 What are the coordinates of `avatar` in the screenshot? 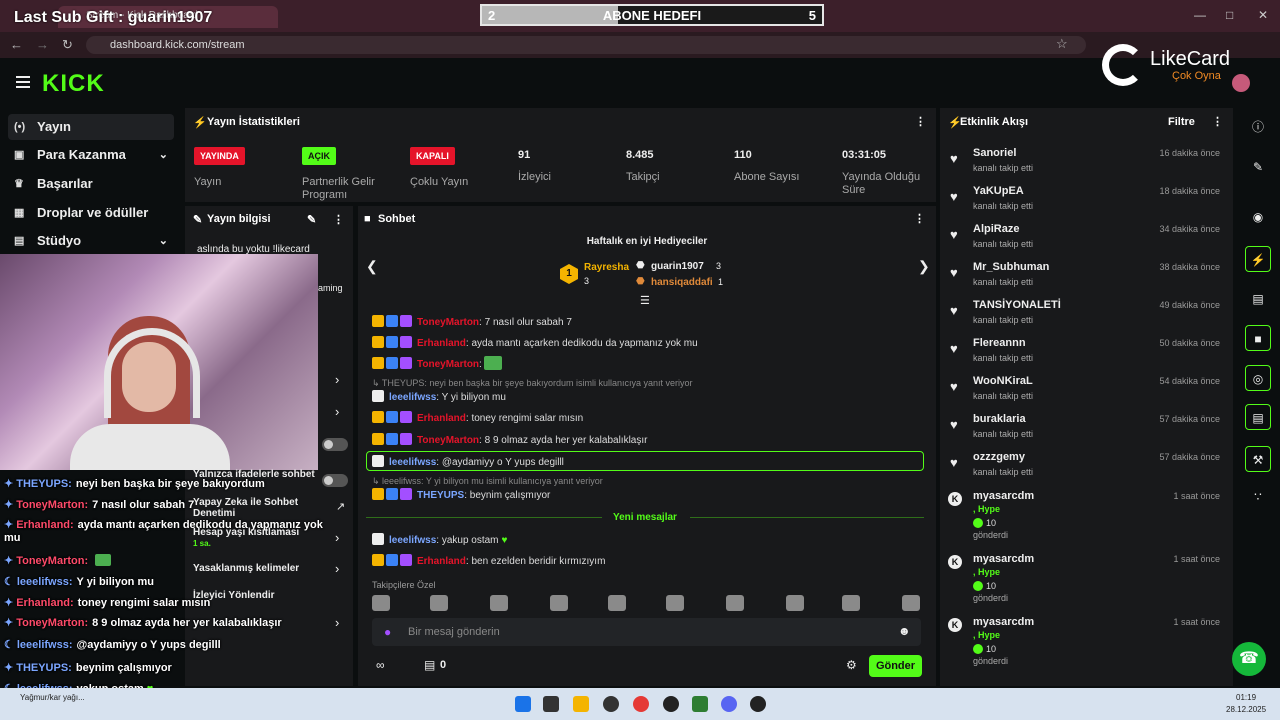 It's located at (1241, 83).